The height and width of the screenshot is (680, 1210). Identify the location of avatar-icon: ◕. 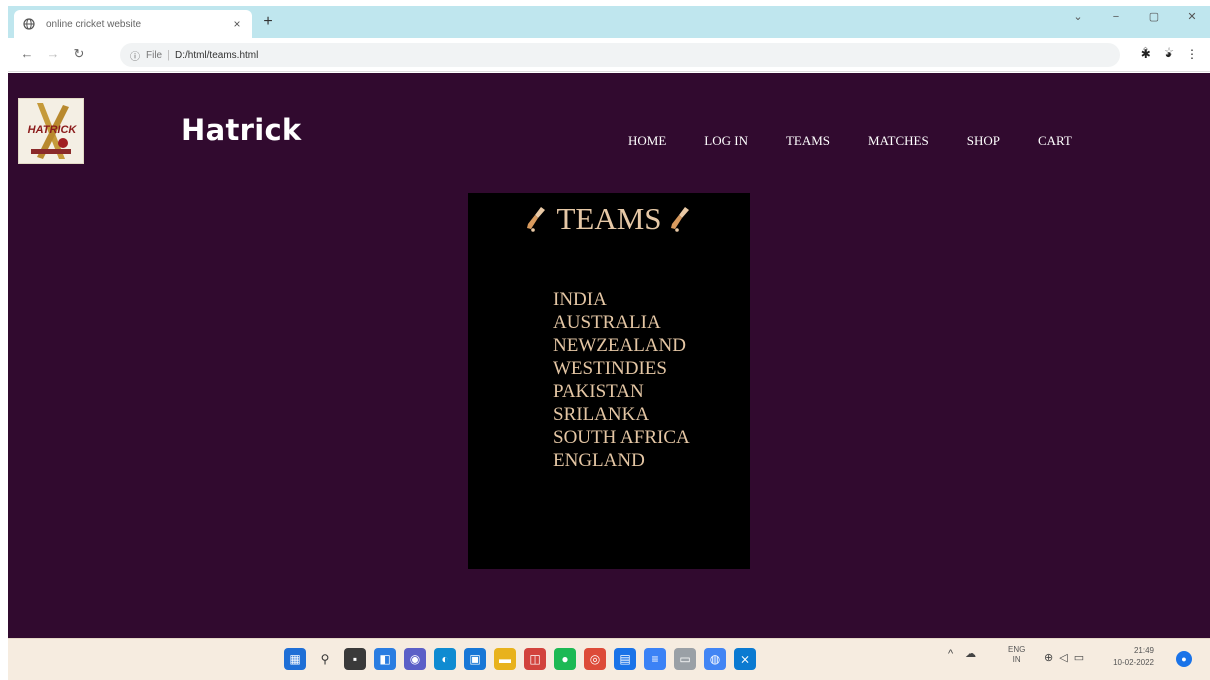
(1168, 54).